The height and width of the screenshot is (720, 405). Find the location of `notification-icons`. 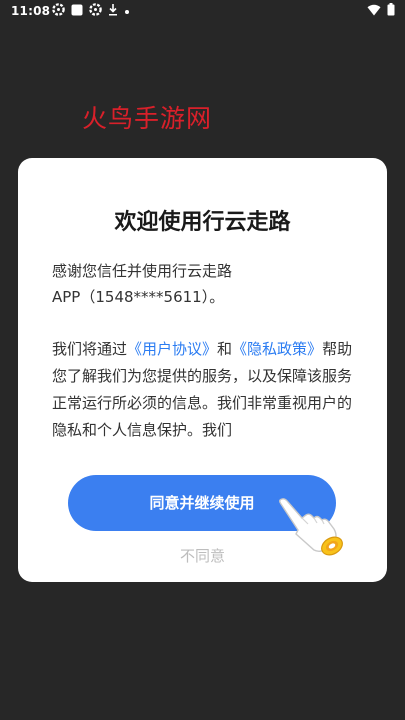

notification-icons is located at coordinates (94, 11).